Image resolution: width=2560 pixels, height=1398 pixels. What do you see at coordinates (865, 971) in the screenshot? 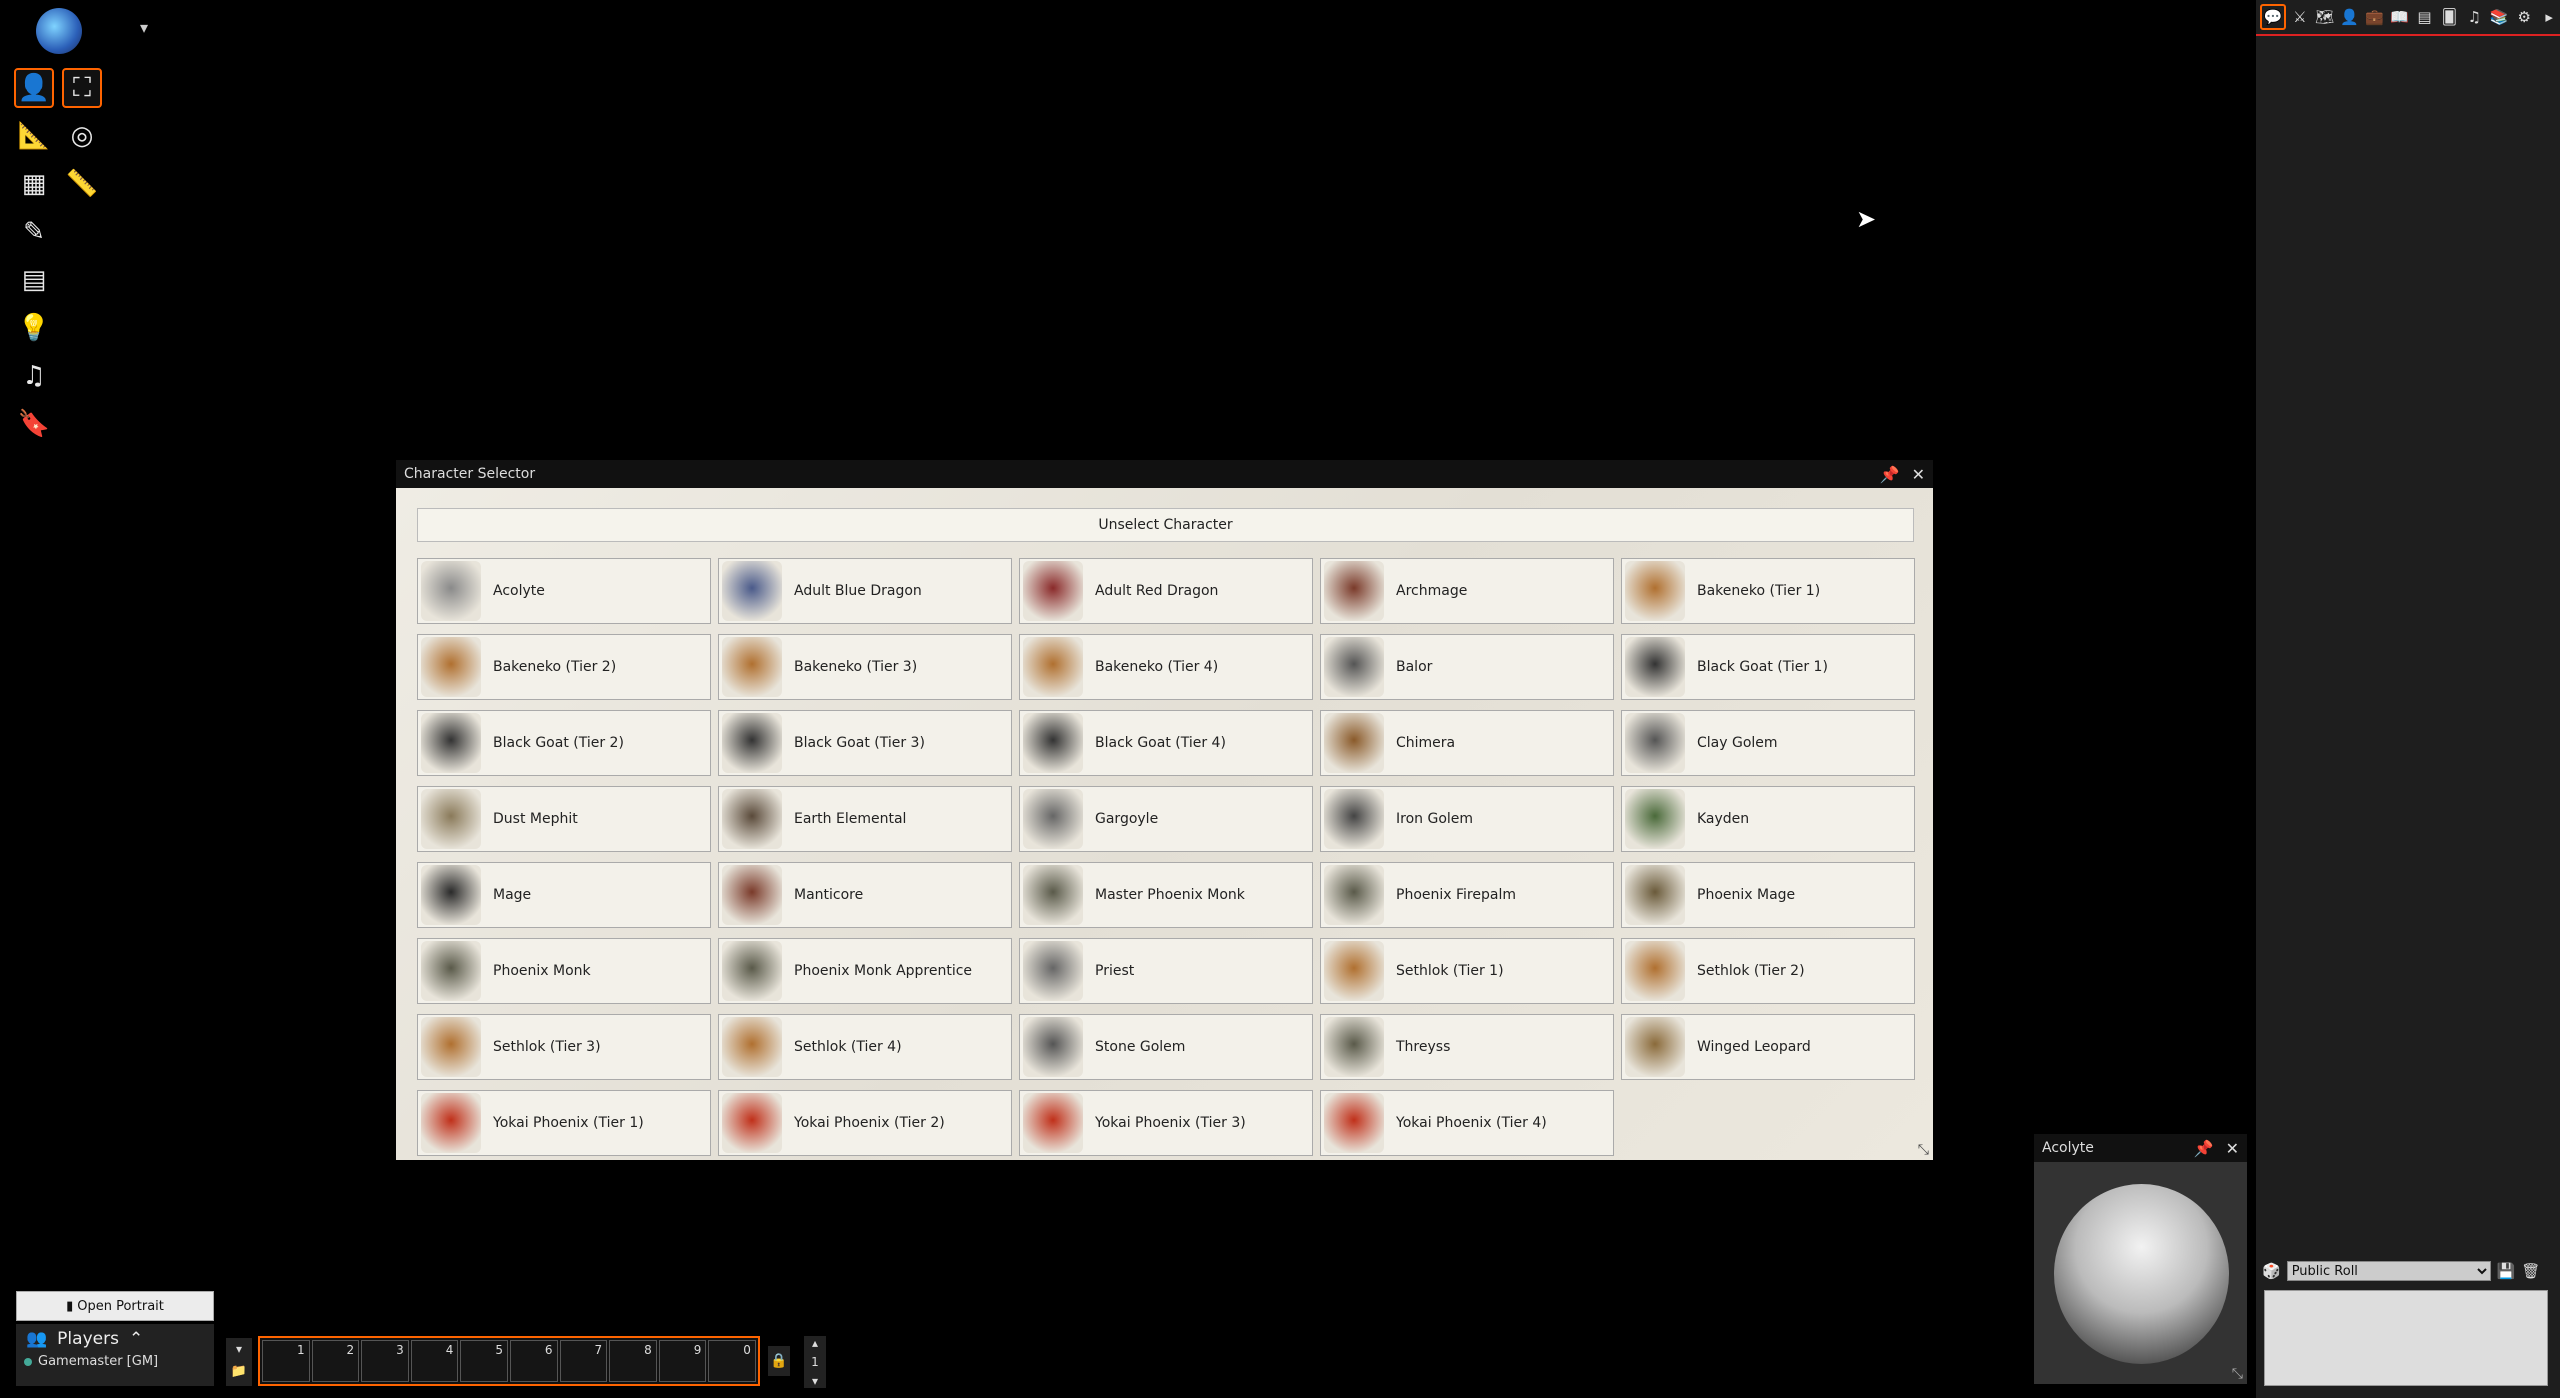
I see `character-button: Phoenix Monk Apprentice` at bounding box center [865, 971].